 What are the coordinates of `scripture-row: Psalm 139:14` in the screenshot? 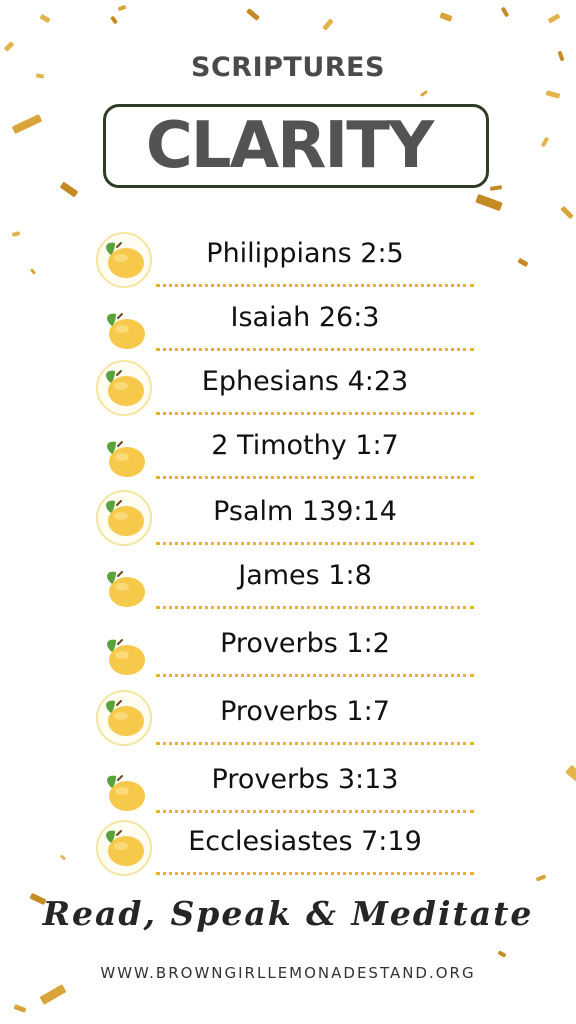 It's located at (288, 523).